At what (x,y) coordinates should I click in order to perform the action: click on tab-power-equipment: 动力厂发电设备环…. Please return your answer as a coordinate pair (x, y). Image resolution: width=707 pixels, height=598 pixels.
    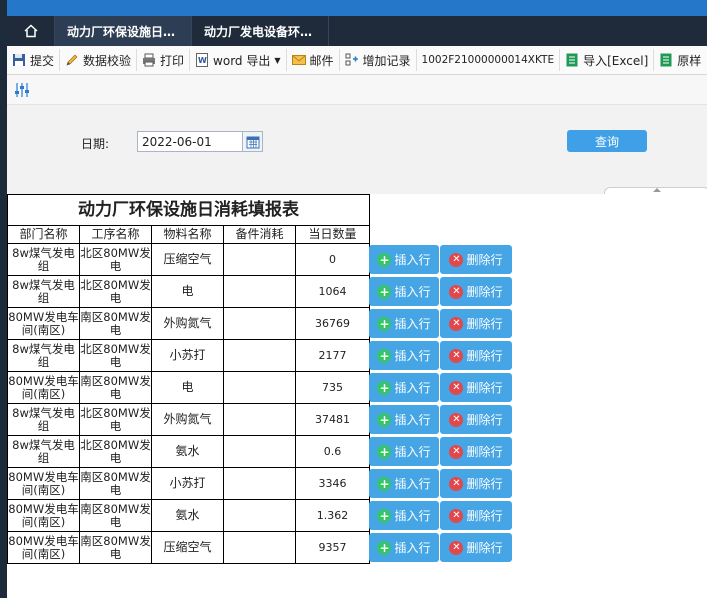
    Looking at the image, I should click on (260, 31).